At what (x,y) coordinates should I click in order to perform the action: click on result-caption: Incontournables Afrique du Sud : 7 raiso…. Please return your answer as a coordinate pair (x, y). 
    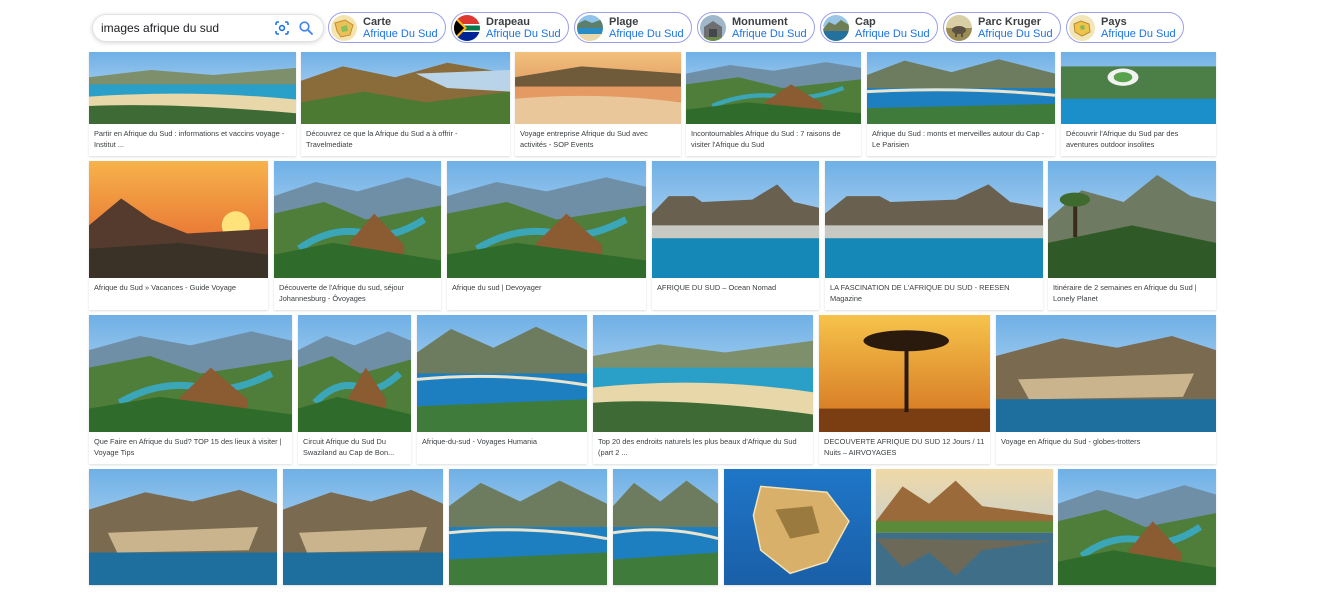
    Looking at the image, I should click on (773, 139).